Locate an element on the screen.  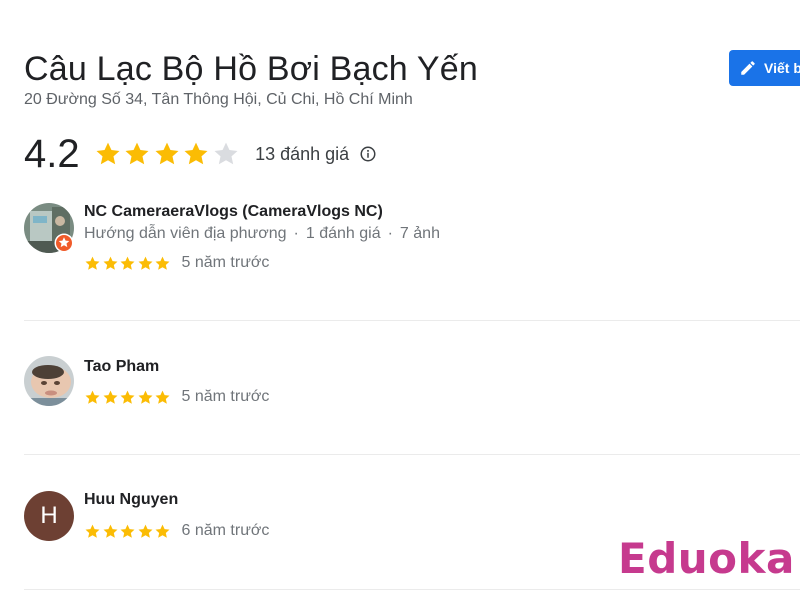
pencil-icon is located at coordinates (748, 68).